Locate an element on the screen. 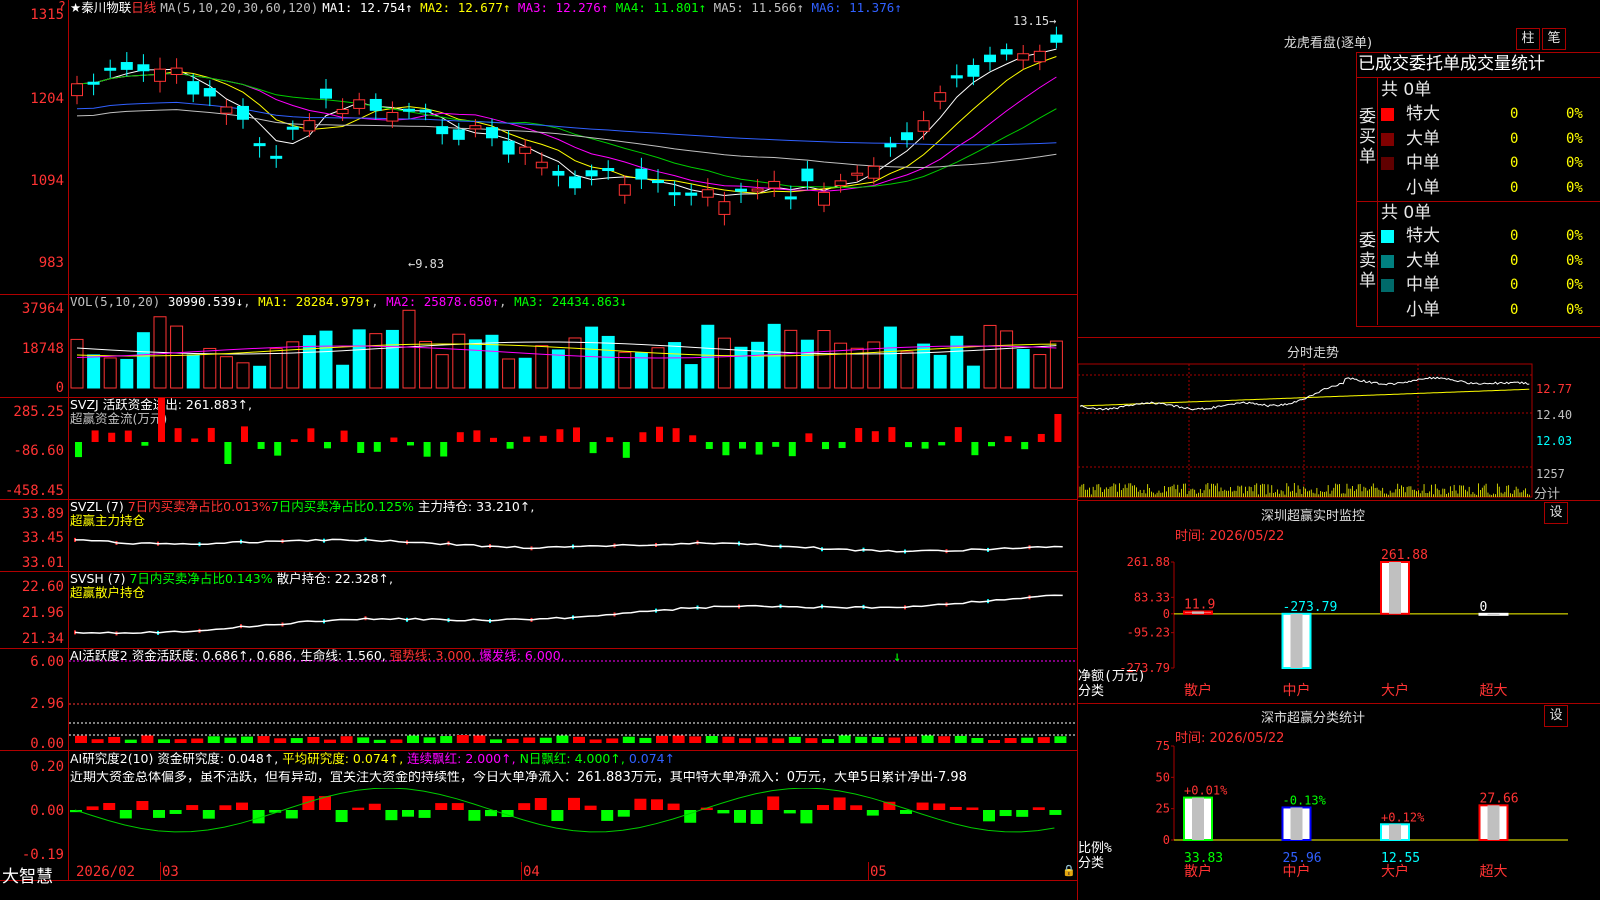 This screenshot has width=1600, height=900. y-tick-label: 0 is located at coordinates (1166, 614).